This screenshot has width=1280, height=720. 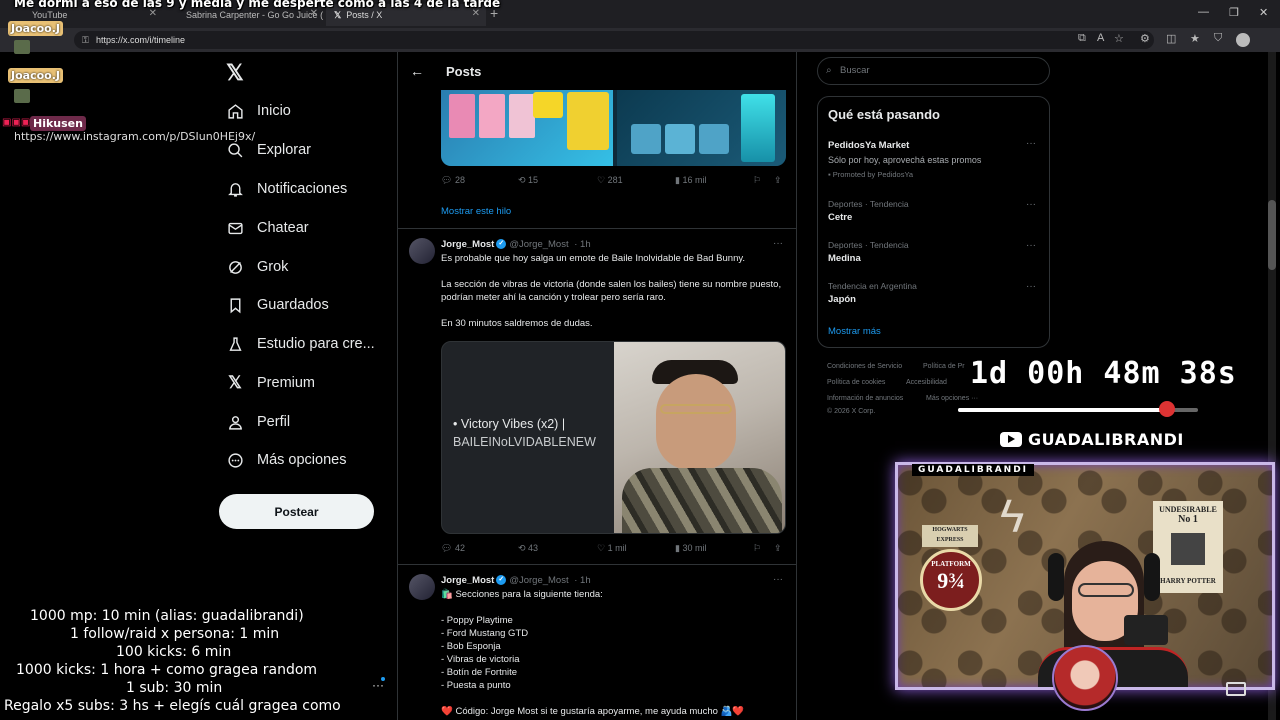 I want to click on divider, so click(x=597, y=228).